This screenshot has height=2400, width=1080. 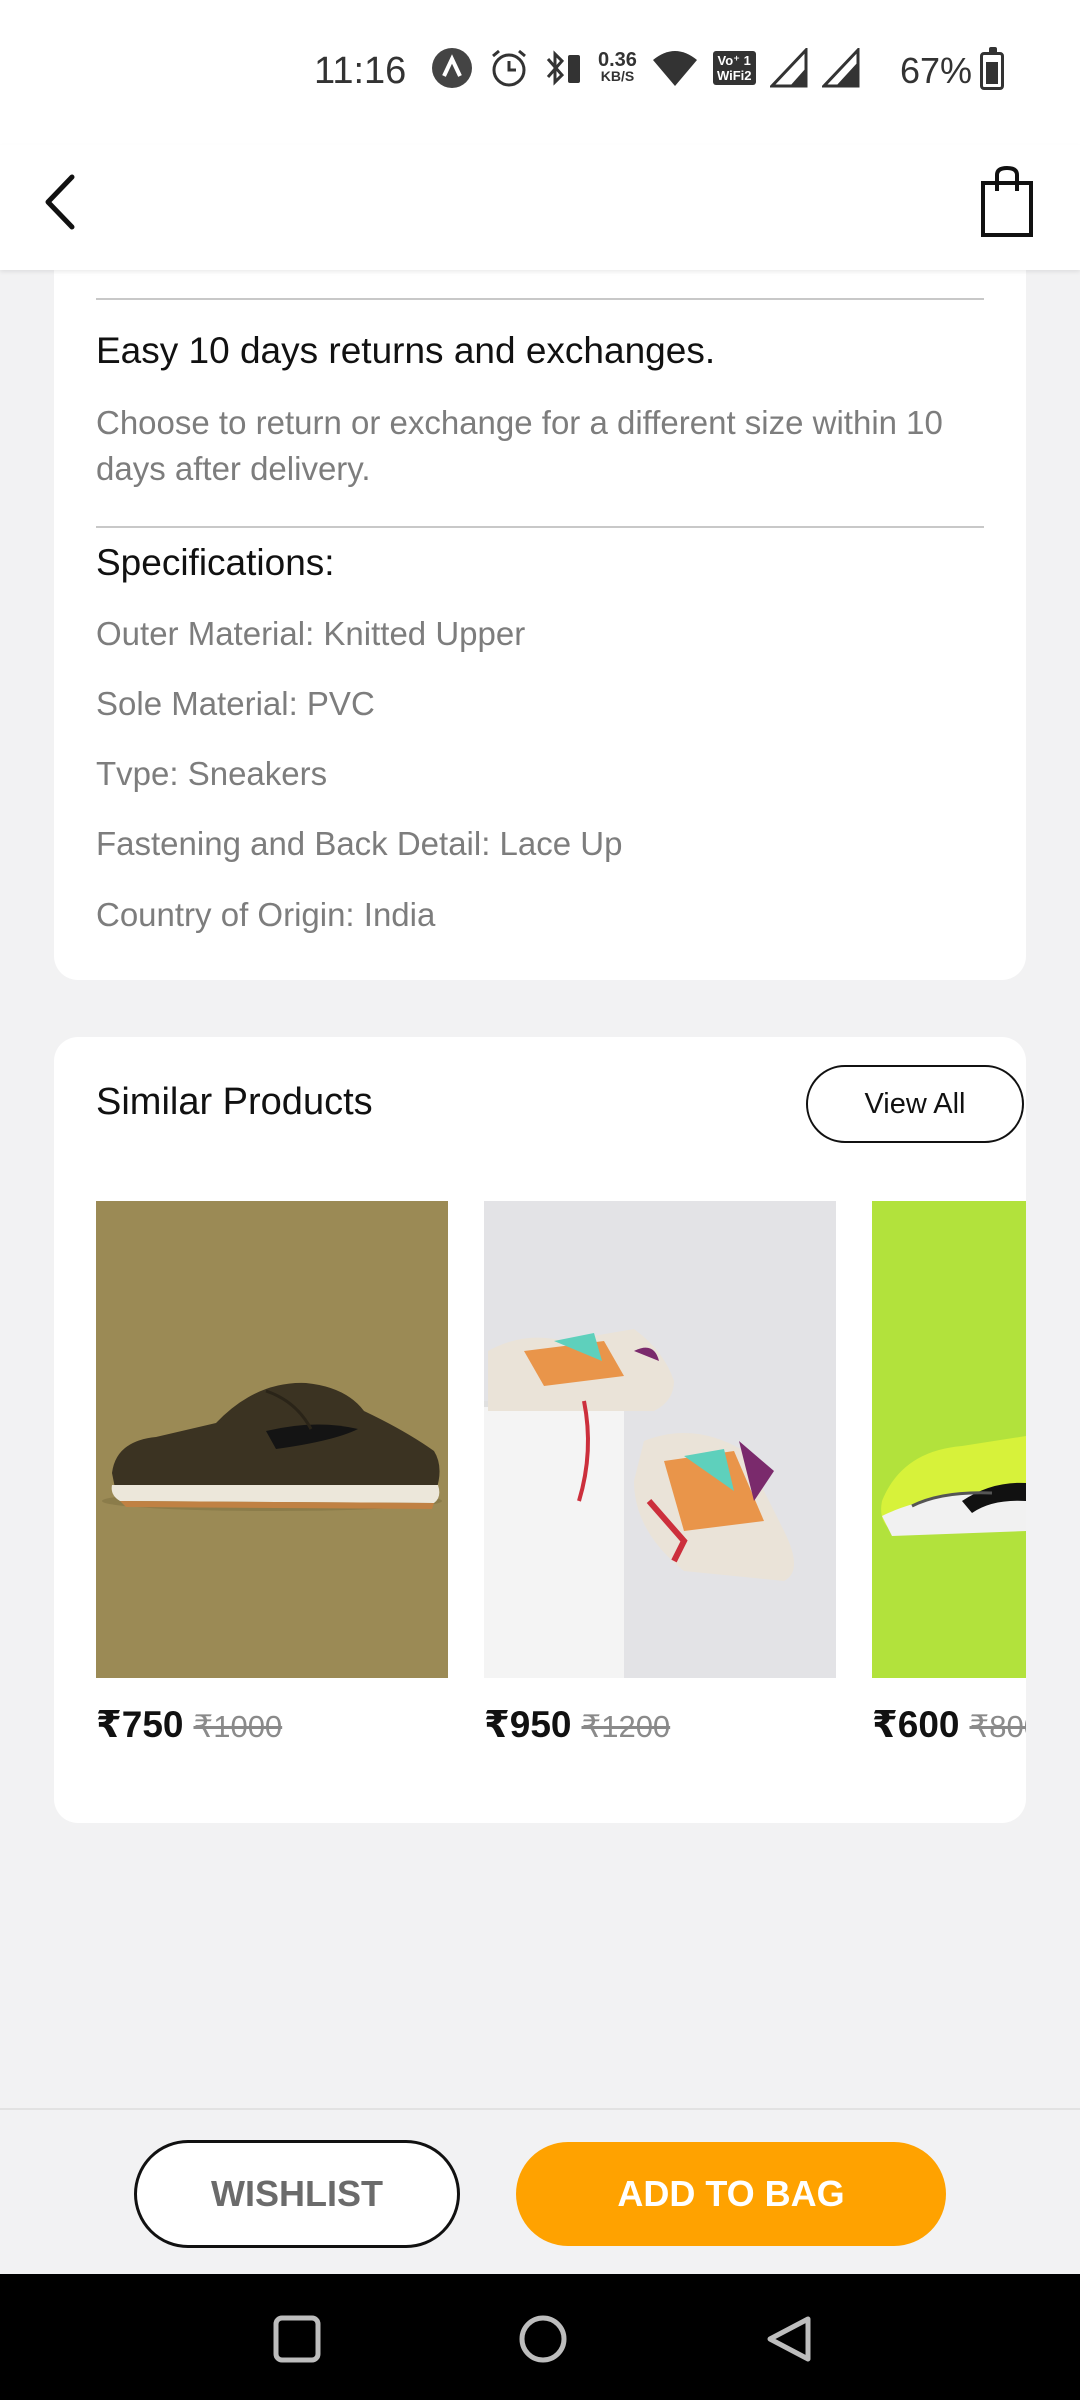 I want to click on back-nav-icon, so click(x=789, y=2339).